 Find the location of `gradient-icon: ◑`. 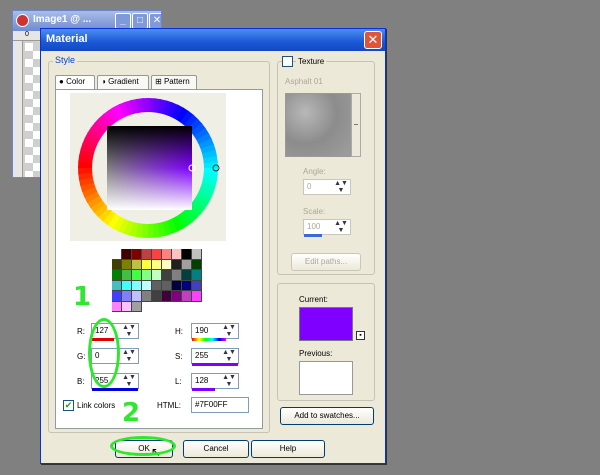

gradient-icon: ◑ is located at coordinates (103, 81).